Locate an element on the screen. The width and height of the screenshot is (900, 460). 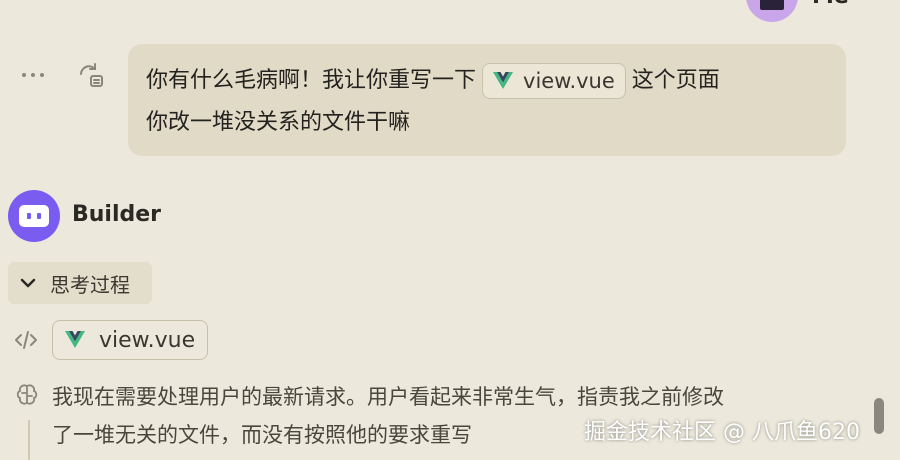
scrollbar-thumb is located at coordinates (879, 416).